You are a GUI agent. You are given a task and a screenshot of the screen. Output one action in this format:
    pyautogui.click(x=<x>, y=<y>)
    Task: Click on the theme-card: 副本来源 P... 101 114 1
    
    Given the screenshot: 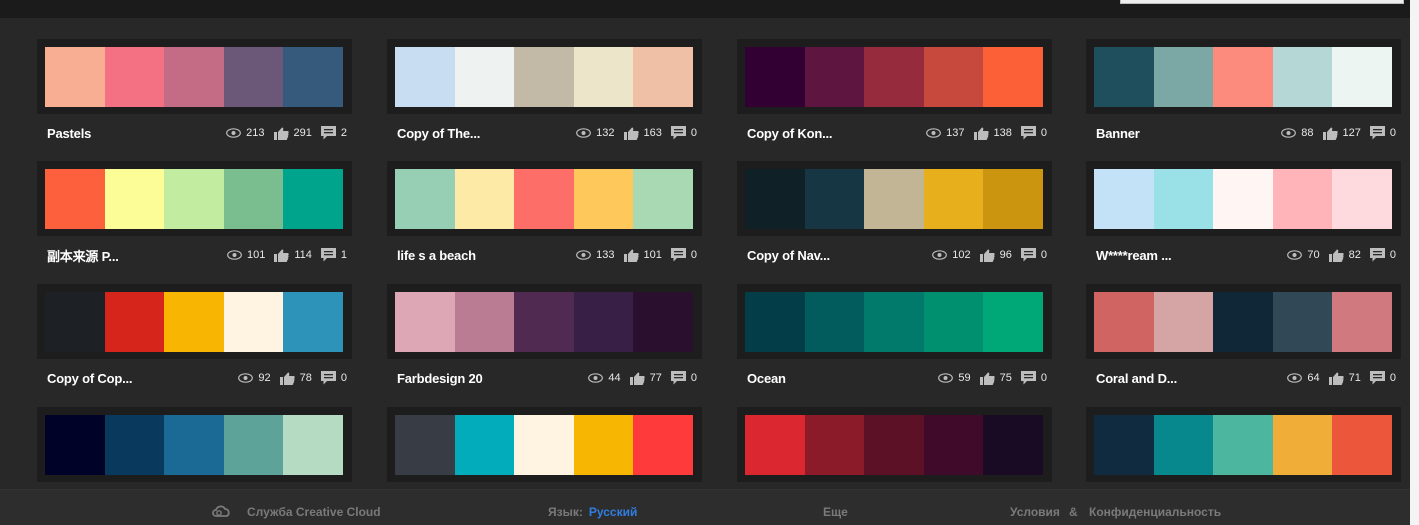 What is the action you would take?
    pyautogui.click(x=194, y=213)
    